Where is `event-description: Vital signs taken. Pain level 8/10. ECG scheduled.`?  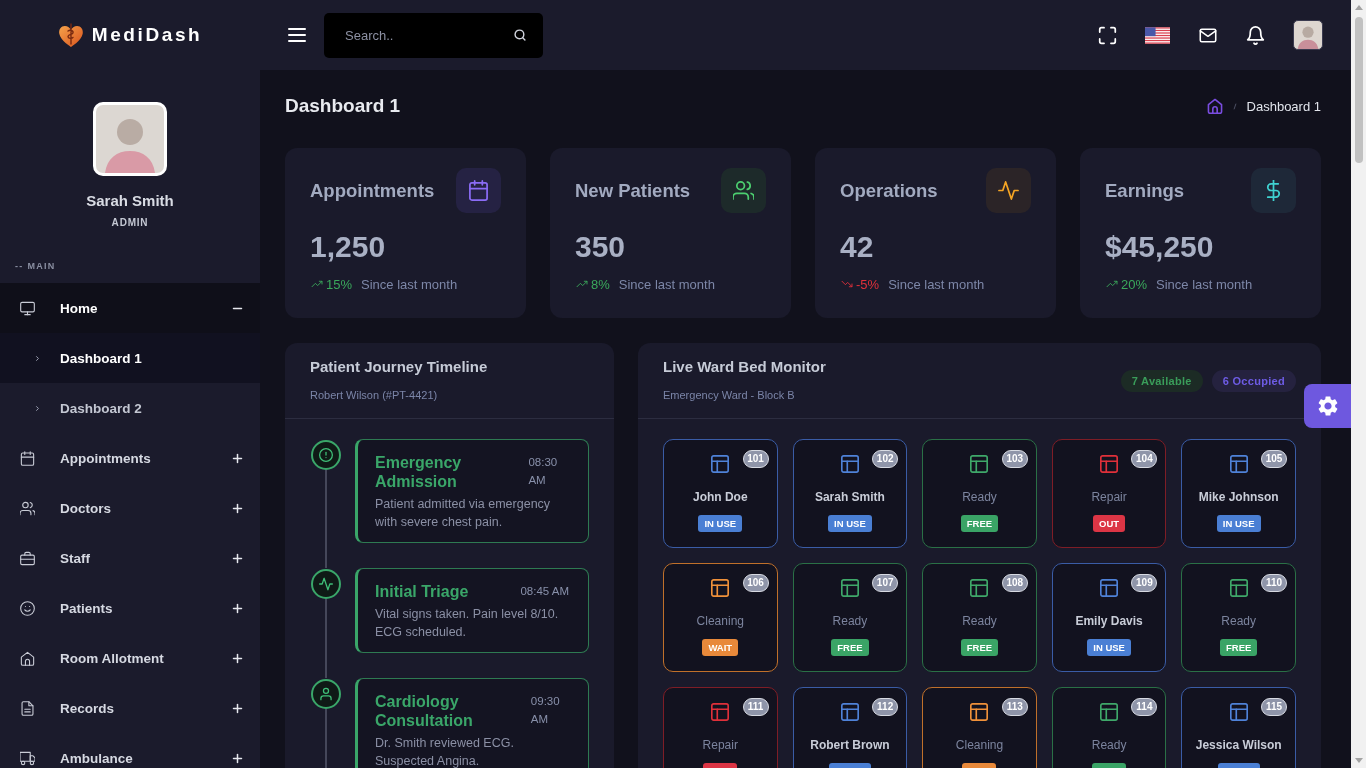 event-description: Vital signs taken. Pain level 8/10. ECG scheduled. is located at coordinates (467, 623).